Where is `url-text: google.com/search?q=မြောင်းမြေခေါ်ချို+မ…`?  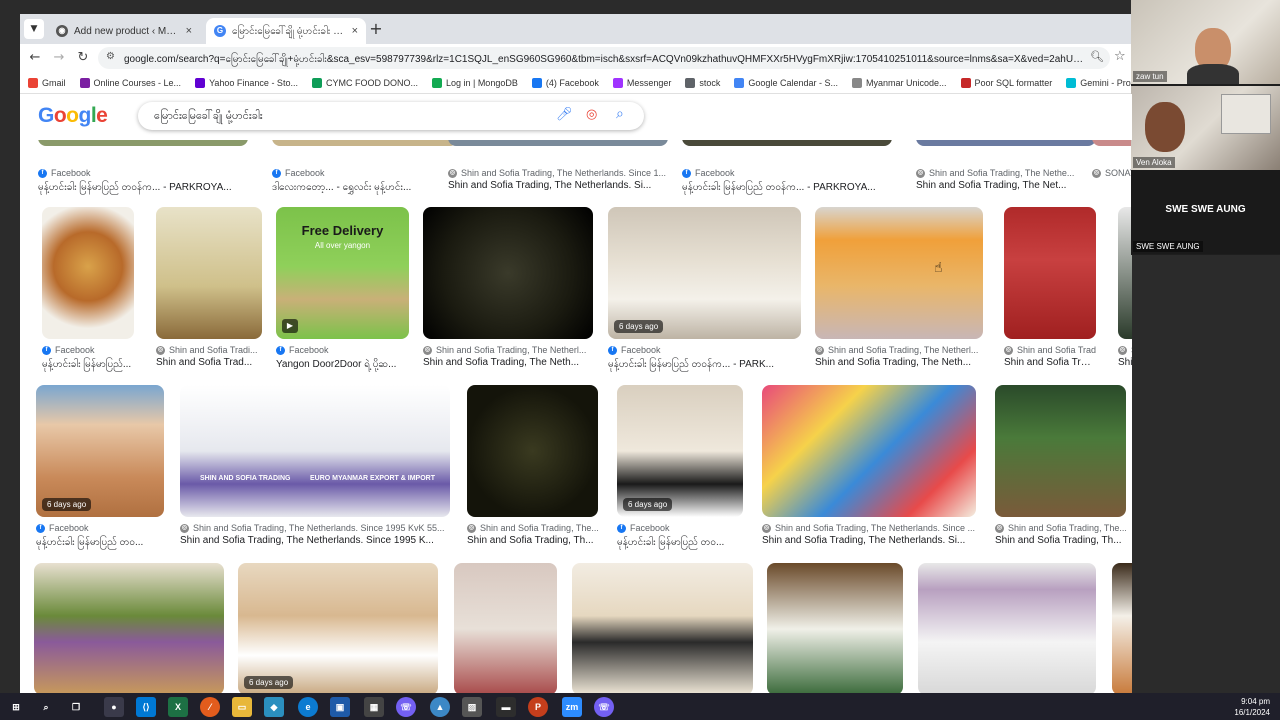
url-text: google.com/search?q=မြောင်းမြေခေါ်ချို+မ… is located at coordinates (604, 59).